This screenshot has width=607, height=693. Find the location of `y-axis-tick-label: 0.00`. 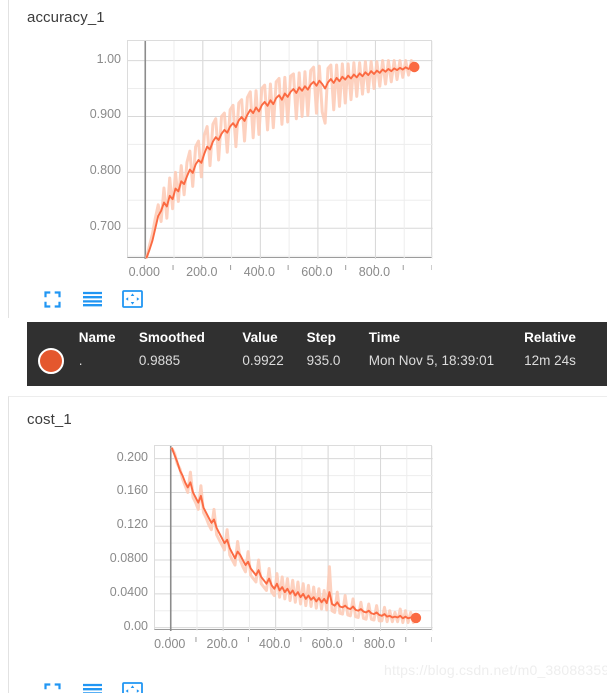

y-axis-tick-label: 0.00 is located at coordinates (135, 625).